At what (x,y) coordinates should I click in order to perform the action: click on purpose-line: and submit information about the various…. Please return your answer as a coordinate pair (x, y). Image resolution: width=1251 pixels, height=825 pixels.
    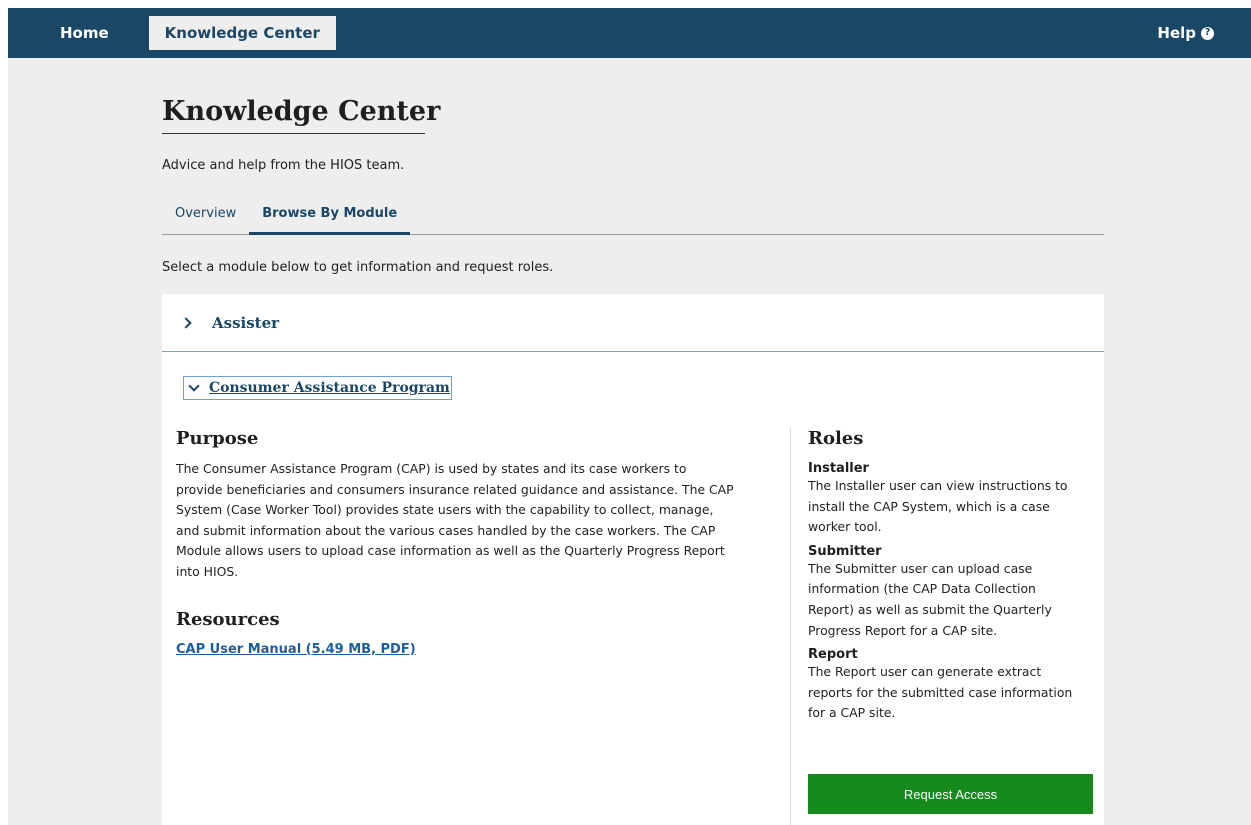
    Looking at the image, I should click on (446, 530).